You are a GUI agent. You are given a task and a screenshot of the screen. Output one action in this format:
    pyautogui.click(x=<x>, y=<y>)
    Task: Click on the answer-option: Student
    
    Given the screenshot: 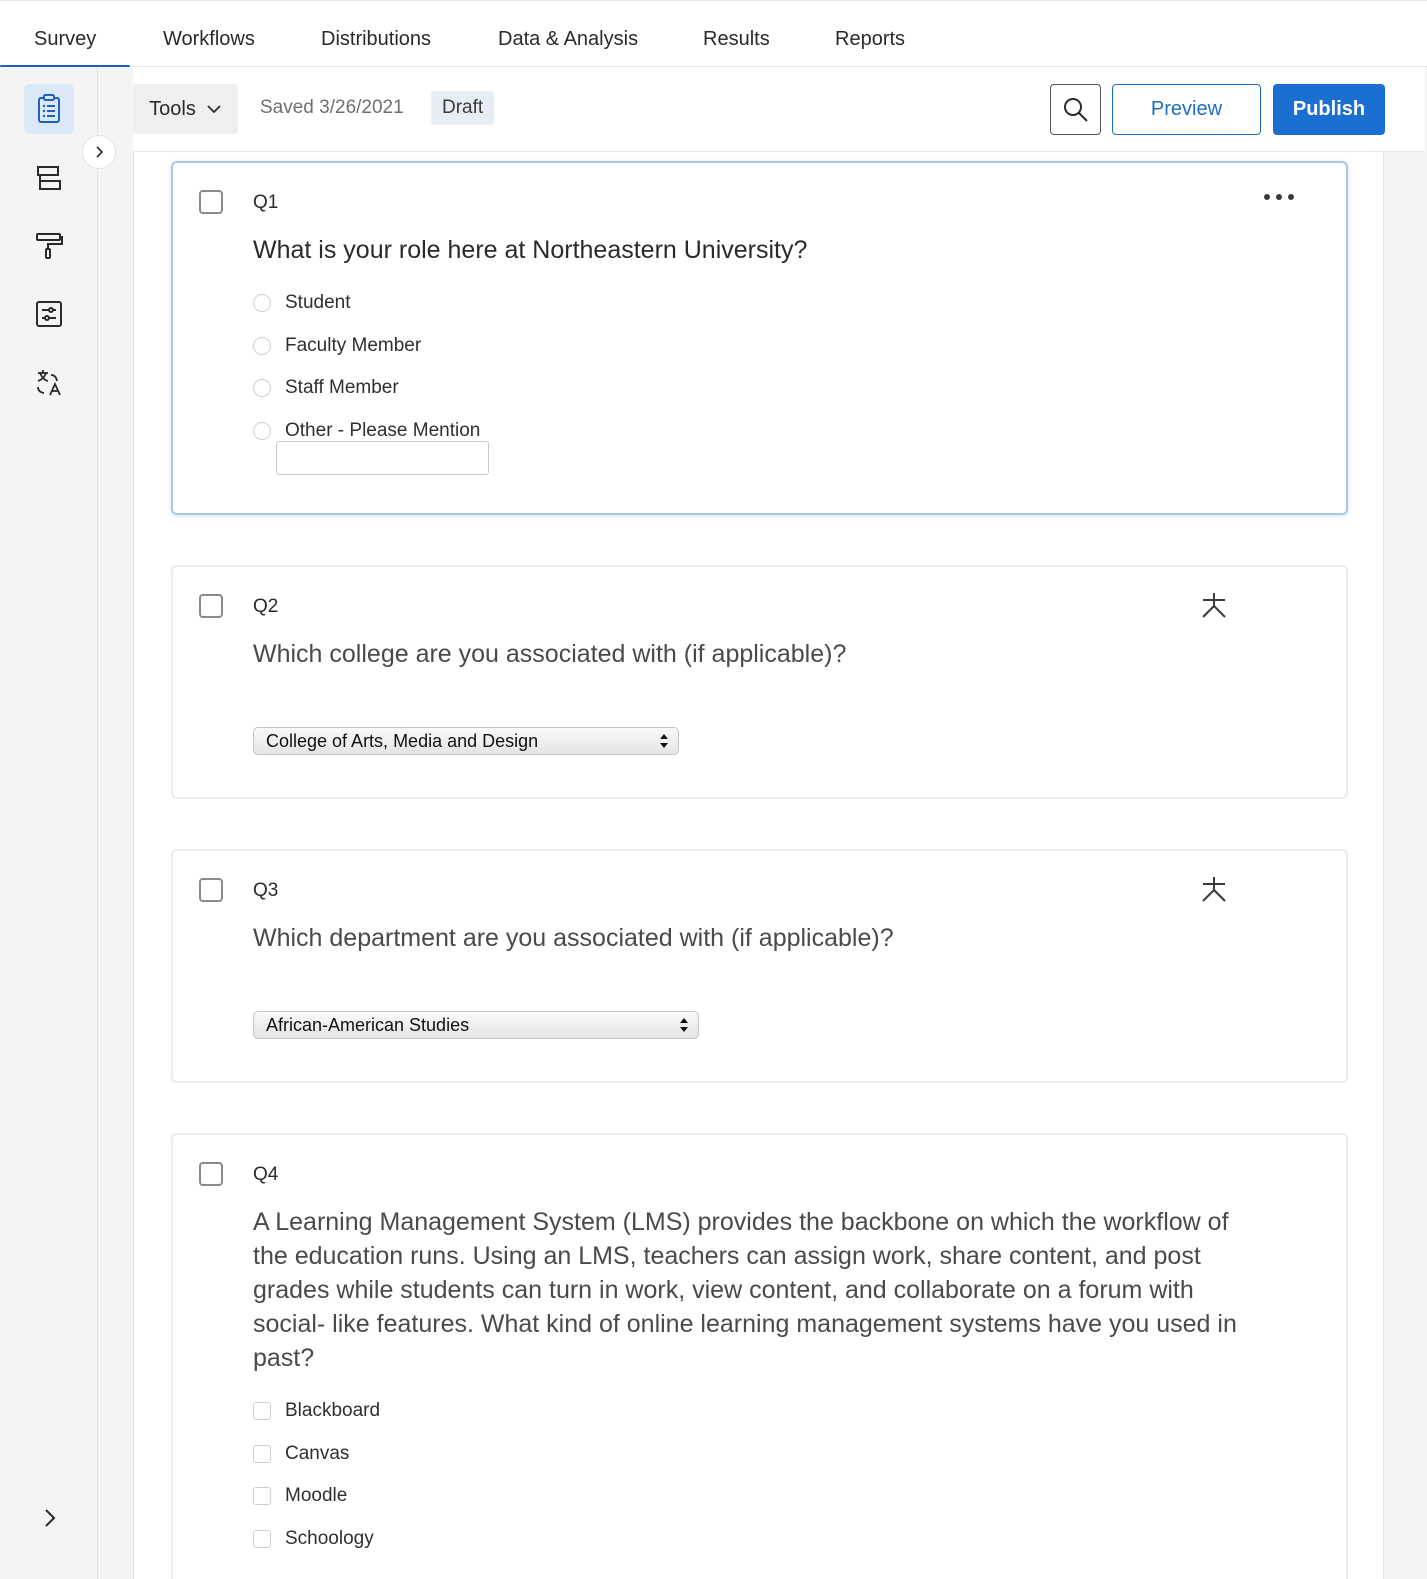 What is the action you would take?
    pyautogui.click(x=302, y=303)
    